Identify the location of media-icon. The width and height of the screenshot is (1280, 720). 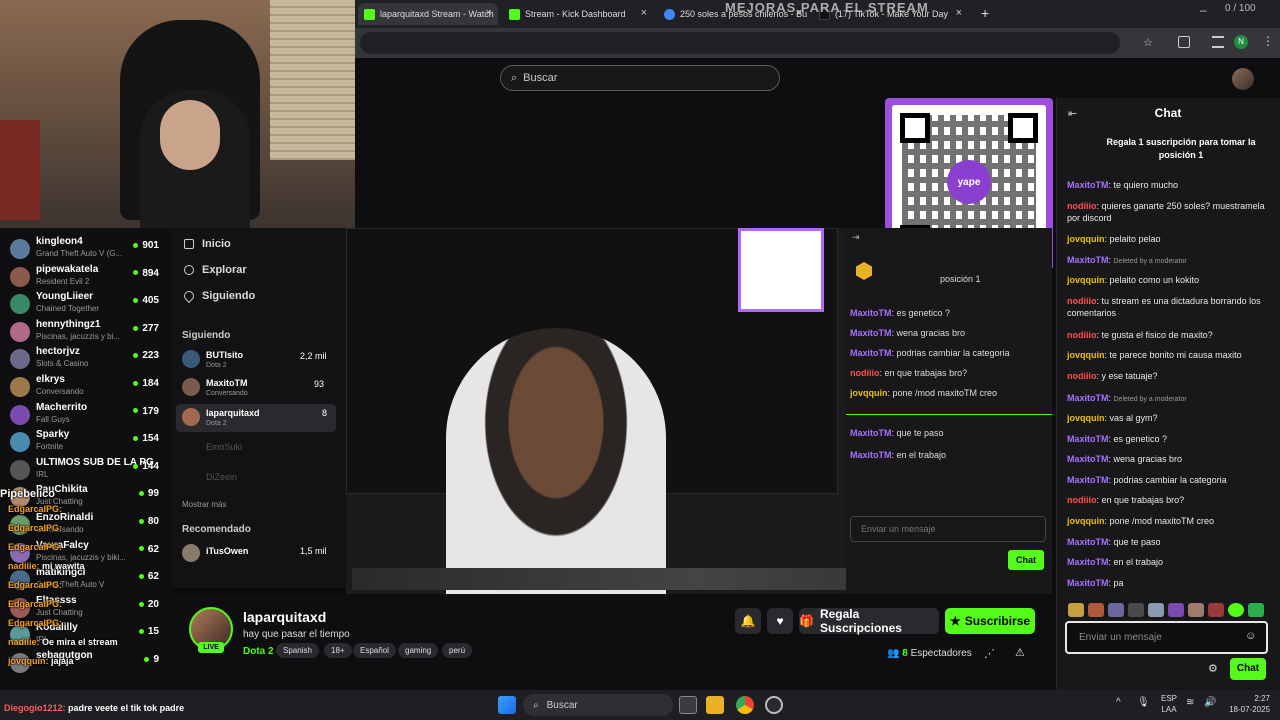
(1218, 42).